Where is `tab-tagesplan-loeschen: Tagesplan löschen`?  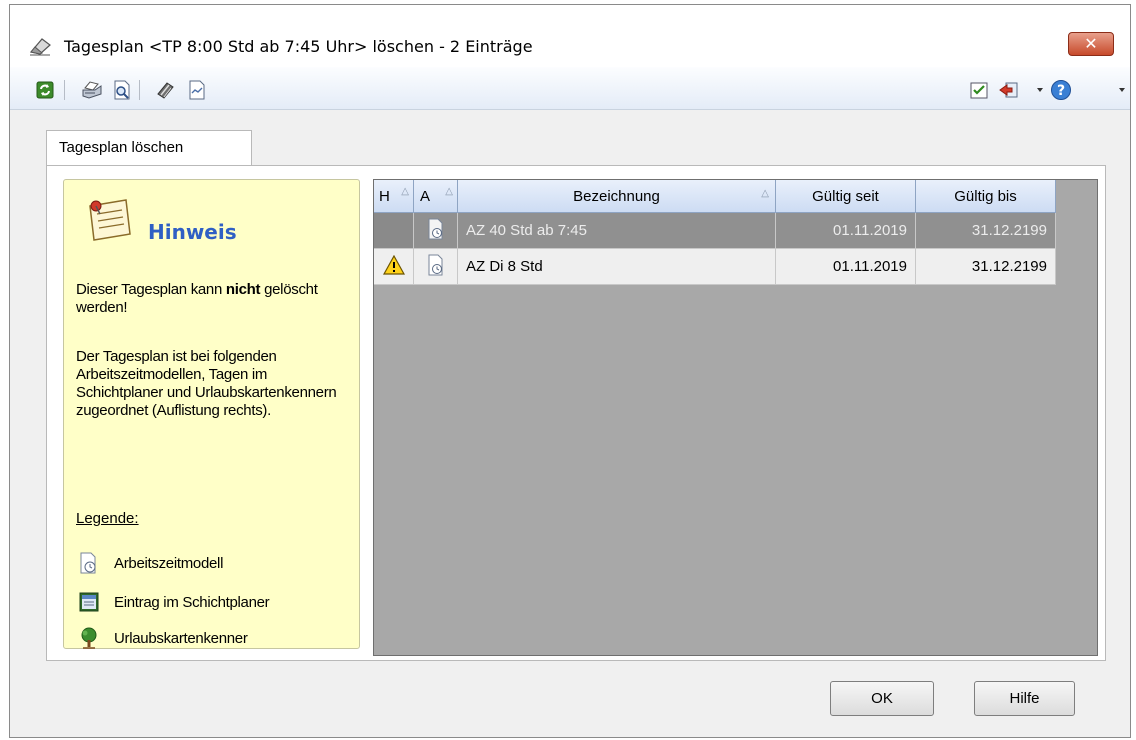 tab-tagesplan-loeschen: Tagesplan löschen is located at coordinates (149, 148).